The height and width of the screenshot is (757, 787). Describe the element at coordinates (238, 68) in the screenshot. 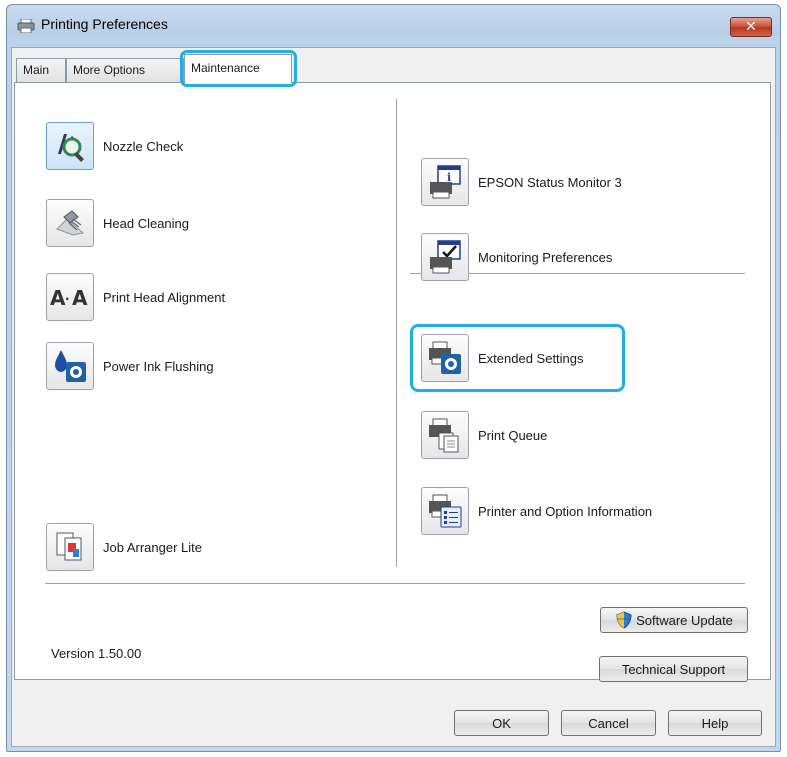

I see `maintenance-tab-highlight` at that location.